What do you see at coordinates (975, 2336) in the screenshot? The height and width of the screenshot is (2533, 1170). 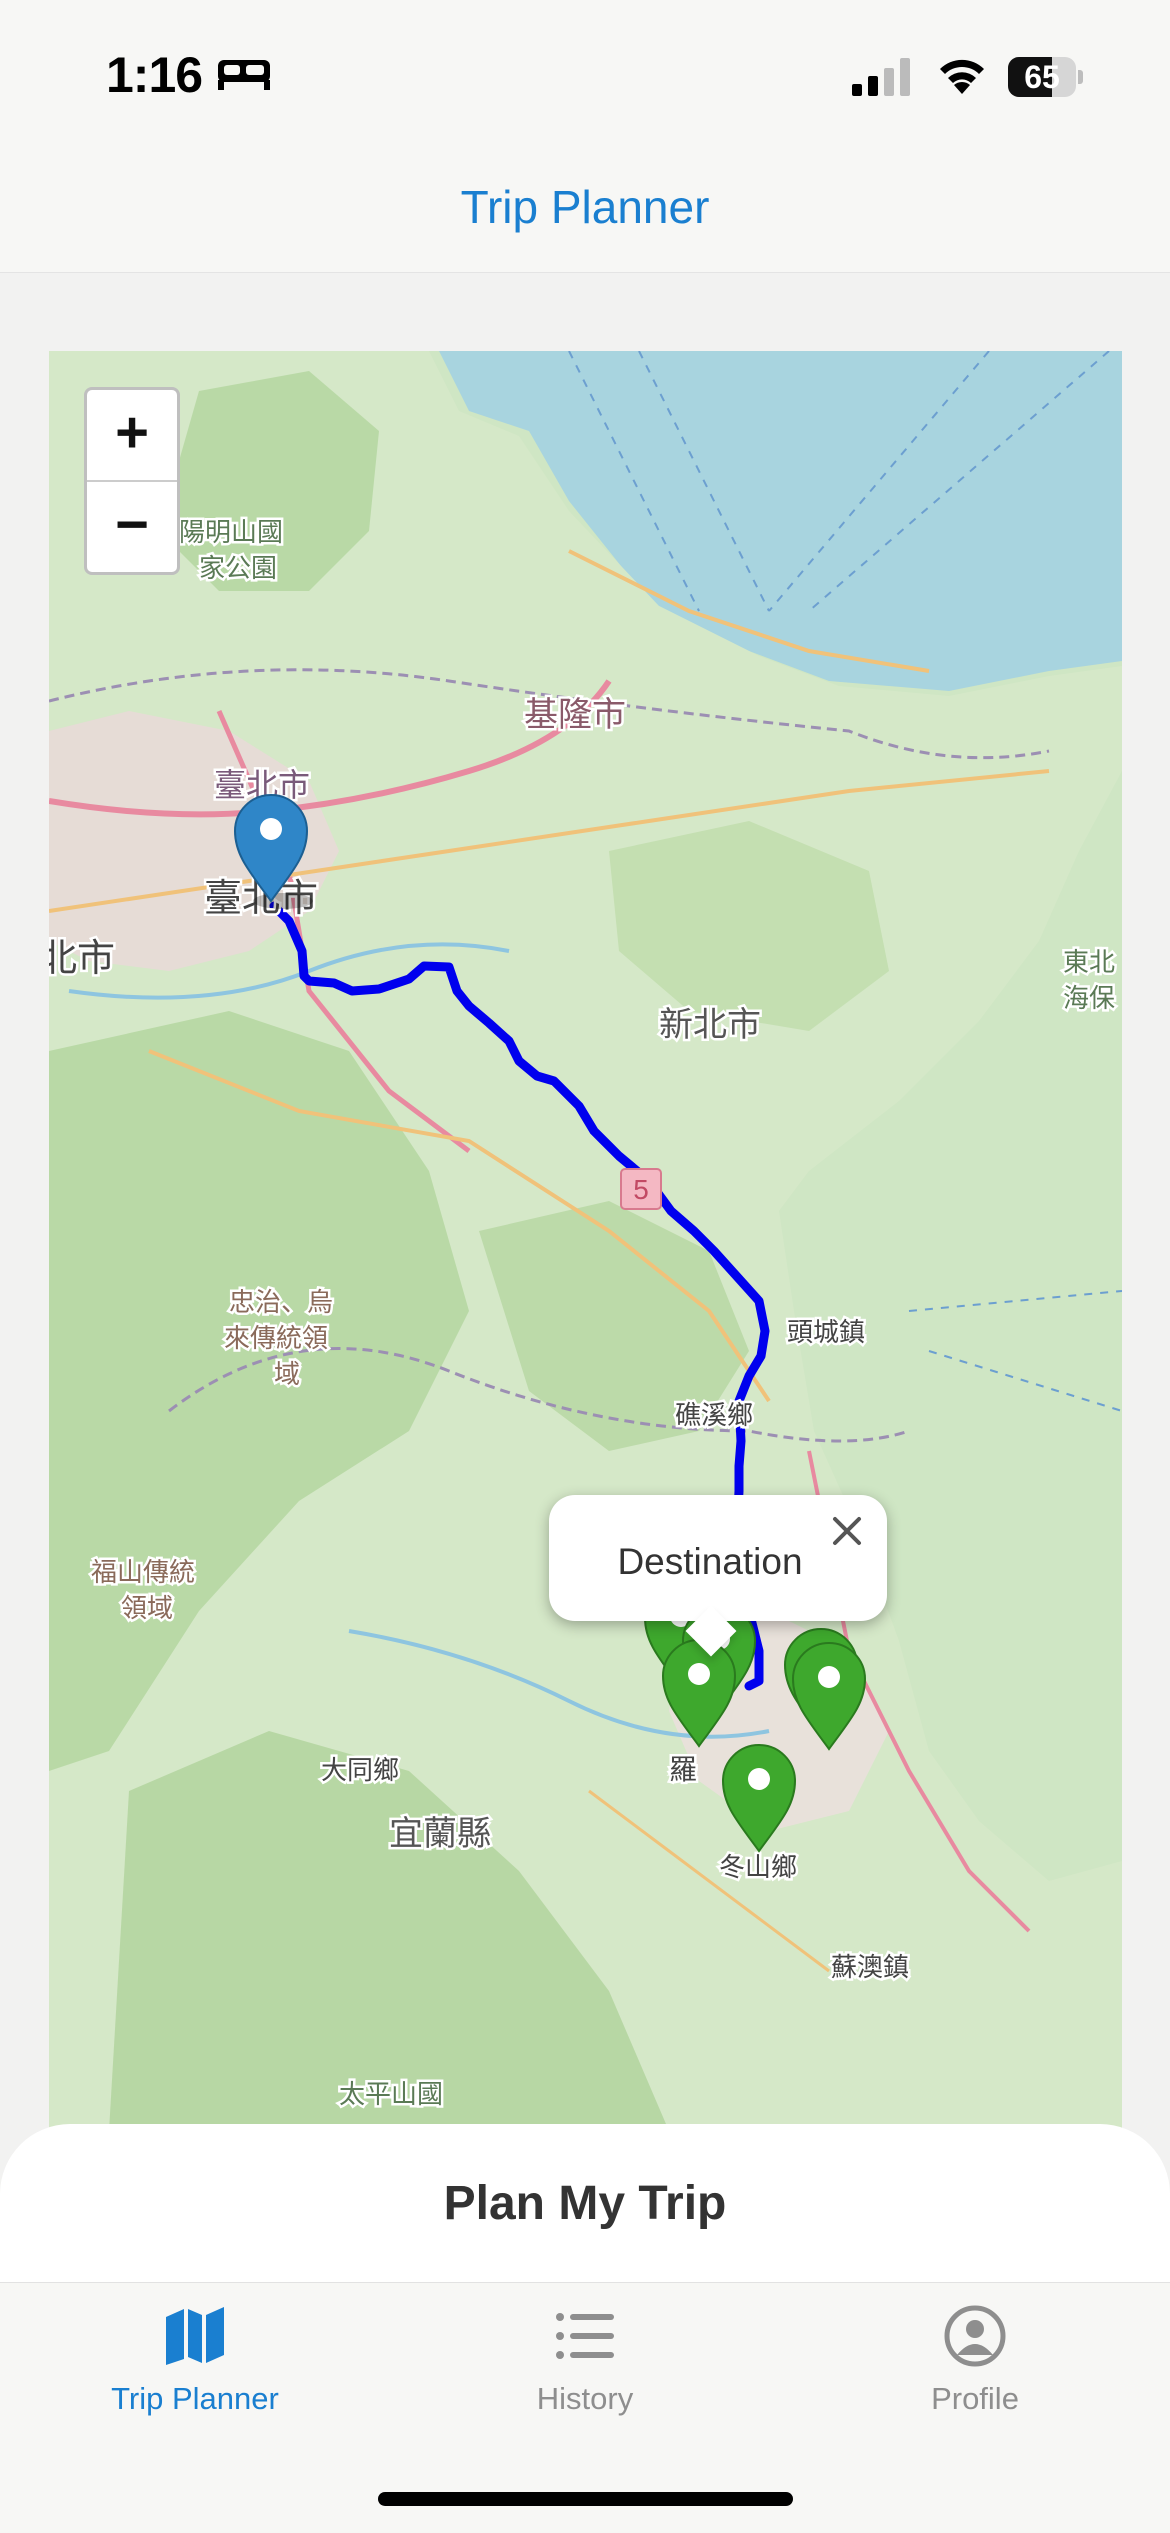 I see `person-circle-icon` at bounding box center [975, 2336].